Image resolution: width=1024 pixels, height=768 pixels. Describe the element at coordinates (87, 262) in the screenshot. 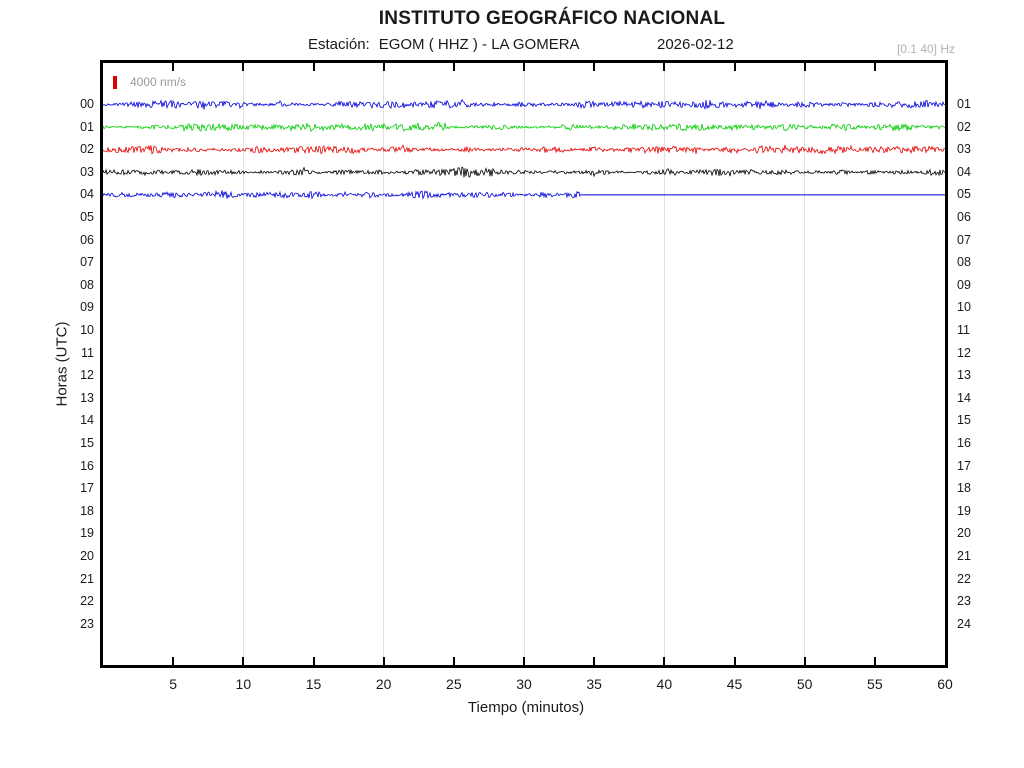

I see `hour-label-left-07: 07` at that location.